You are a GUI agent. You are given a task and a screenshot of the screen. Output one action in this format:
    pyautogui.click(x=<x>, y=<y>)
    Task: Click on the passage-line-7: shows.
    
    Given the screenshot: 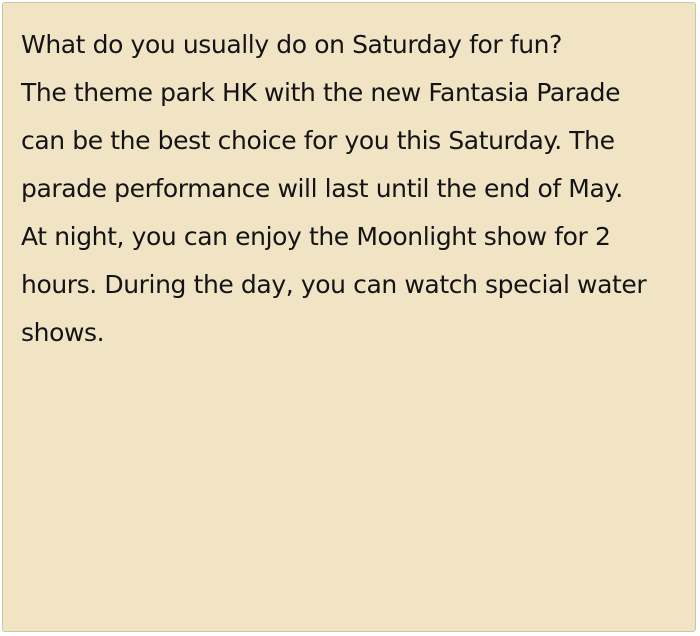 What is the action you would take?
    pyautogui.click(x=63, y=332)
    